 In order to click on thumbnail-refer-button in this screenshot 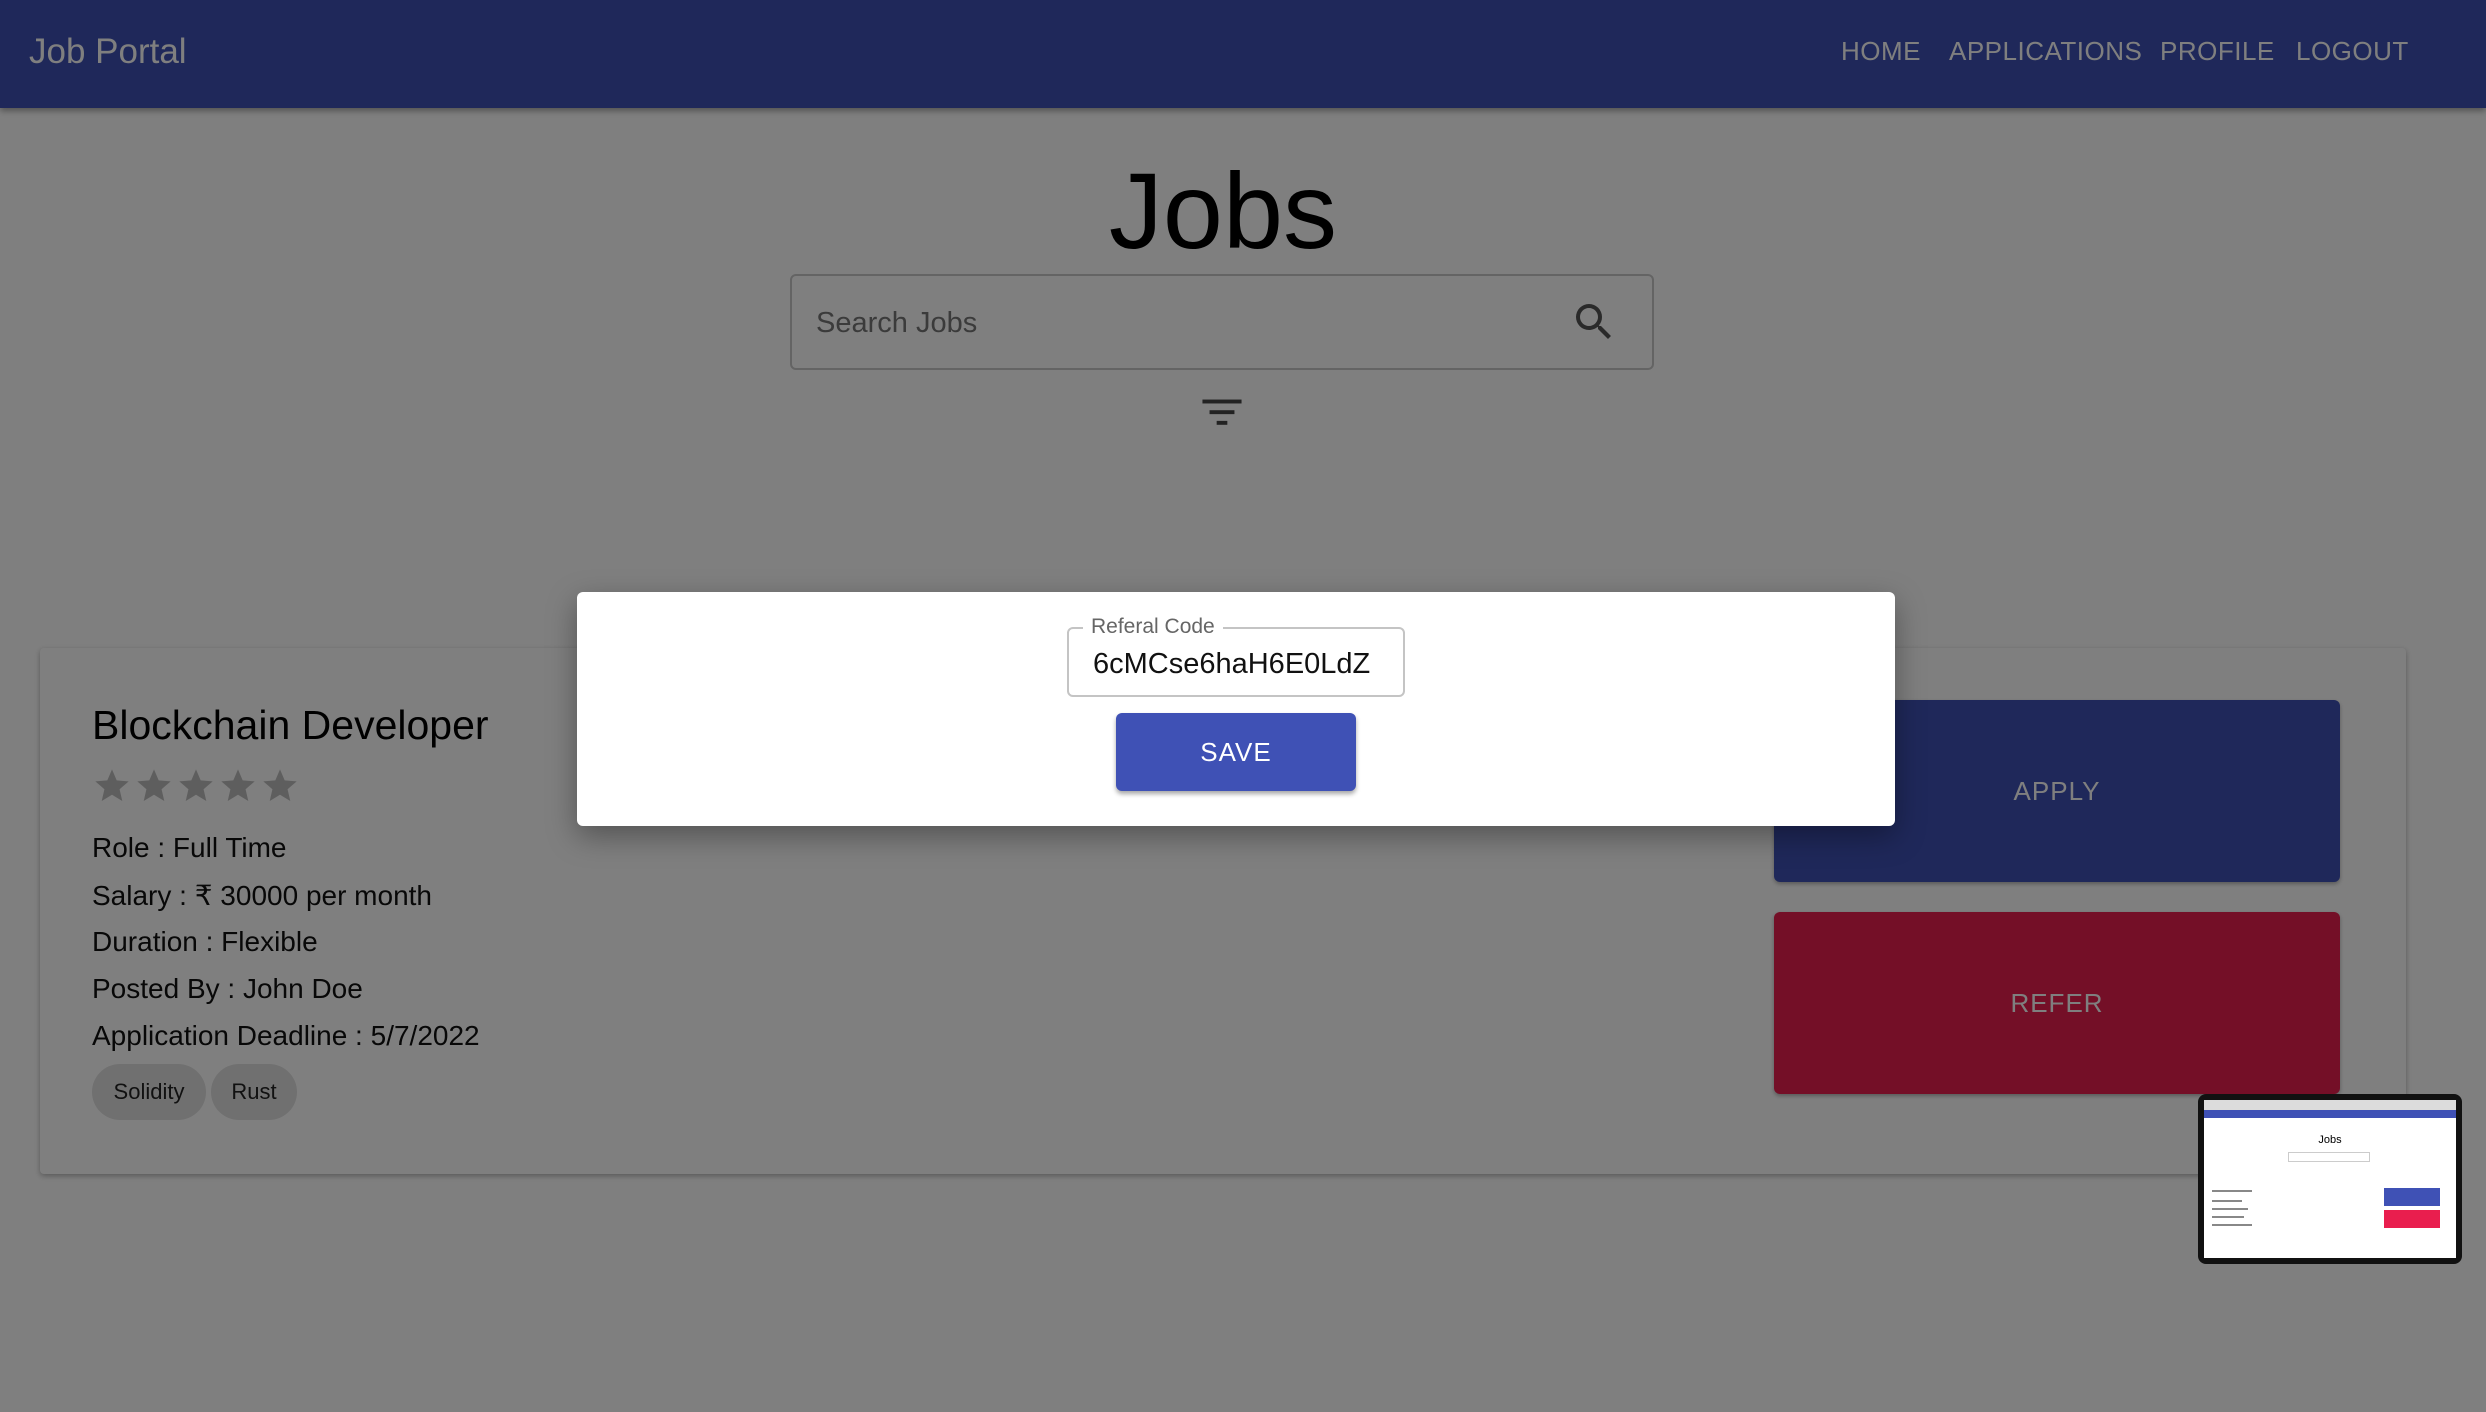, I will do `click(2412, 1219)`.